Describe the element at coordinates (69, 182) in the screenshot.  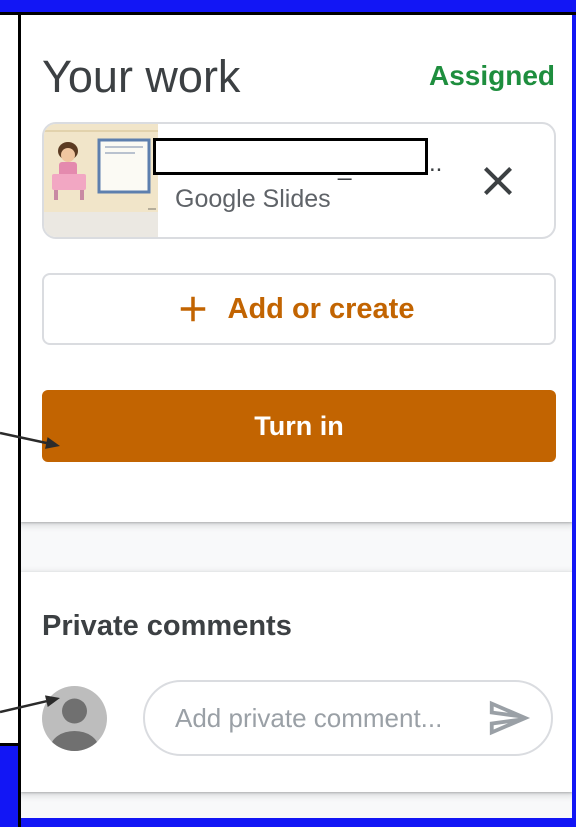
I see `thumbnail-figure-box` at that location.